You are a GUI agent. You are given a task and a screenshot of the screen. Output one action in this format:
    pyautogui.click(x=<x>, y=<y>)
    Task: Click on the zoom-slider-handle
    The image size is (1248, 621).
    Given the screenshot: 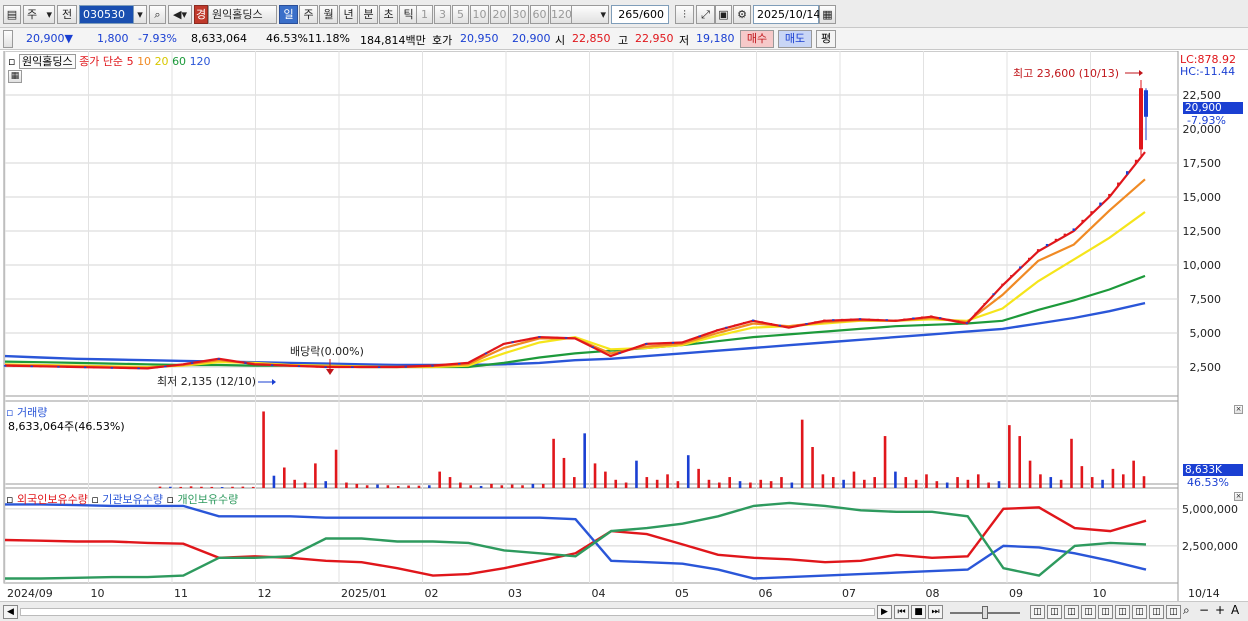 What is the action you would take?
    pyautogui.click(x=985, y=612)
    